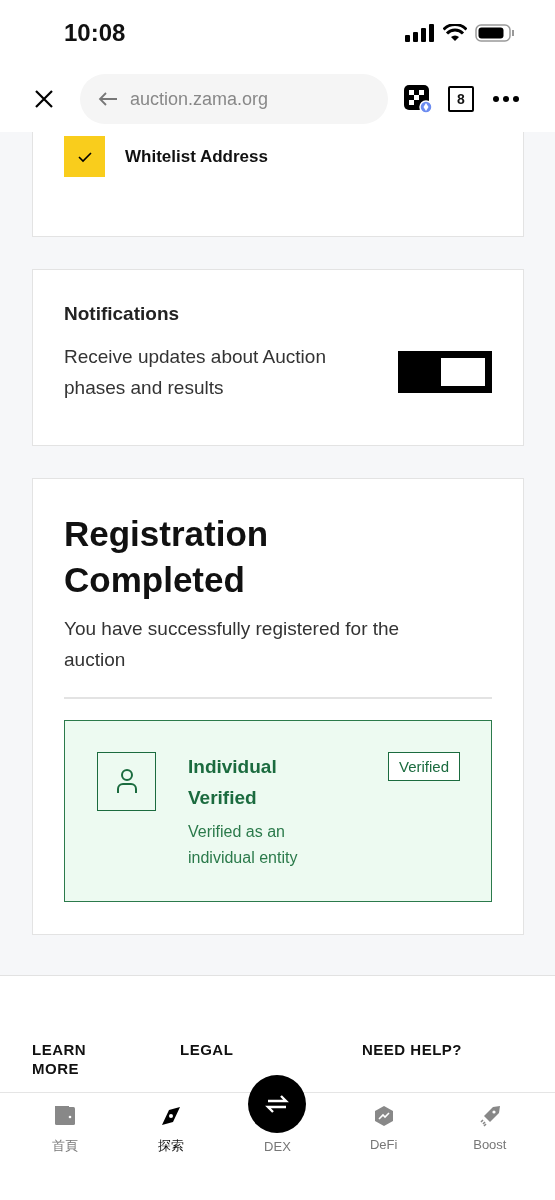 The width and height of the screenshot is (555, 1200). What do you see at coordinates (383, 1116) in the screenshot?
I see `hexagon-icon` at bounding box center [383, 1116].